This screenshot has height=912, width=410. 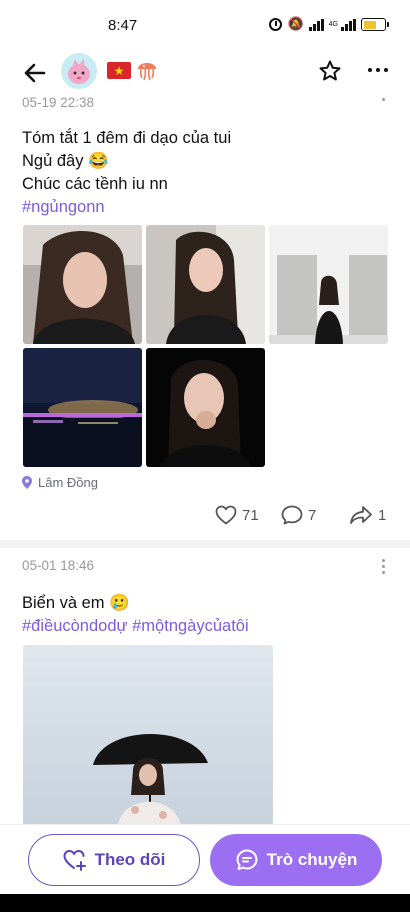 I want to click on signal-icon, so click(x=316, y=24).